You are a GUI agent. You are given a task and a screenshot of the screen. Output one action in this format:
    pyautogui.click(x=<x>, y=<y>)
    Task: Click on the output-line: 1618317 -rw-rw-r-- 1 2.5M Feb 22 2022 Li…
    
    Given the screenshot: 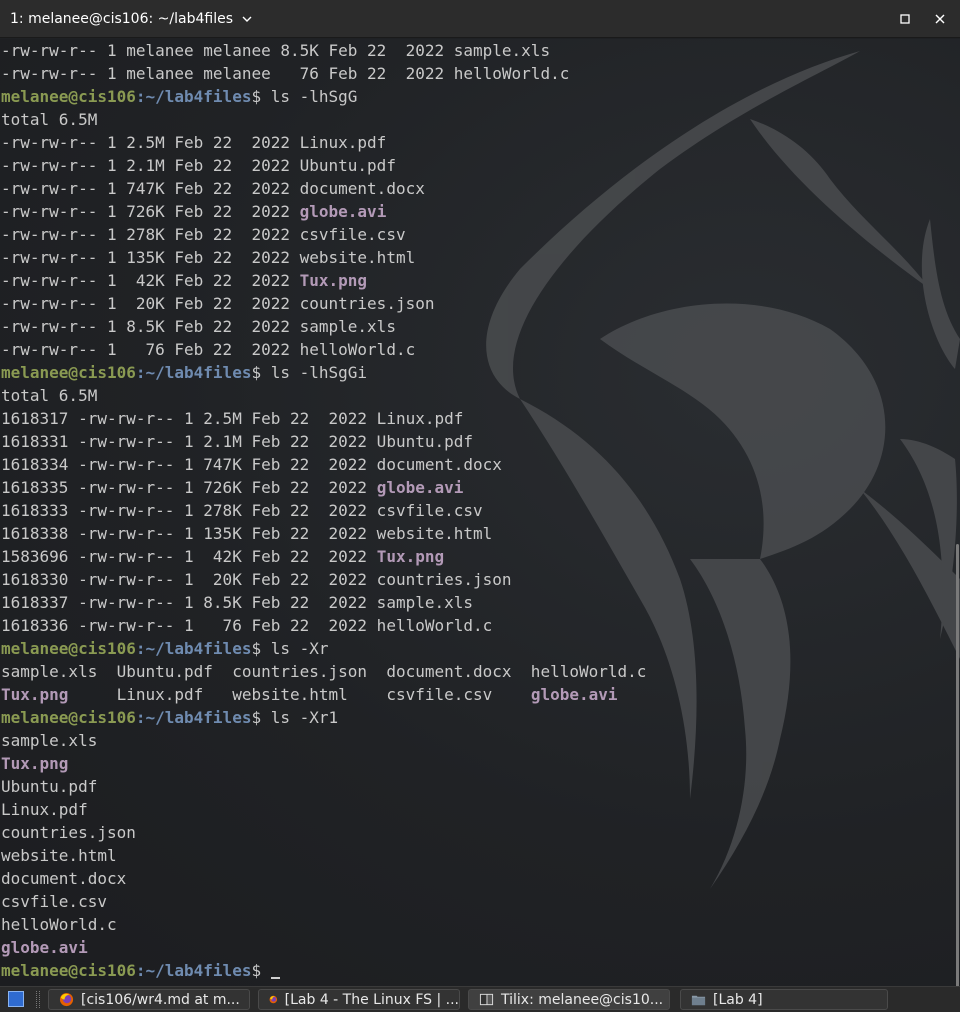 What is the action you would take?
    pyautogui.click(x=323, y=418)
    